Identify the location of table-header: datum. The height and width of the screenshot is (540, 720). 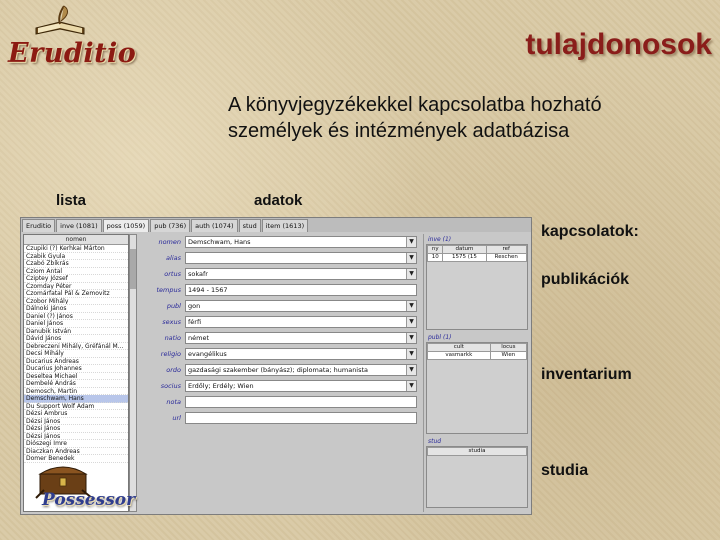
(464, 249).